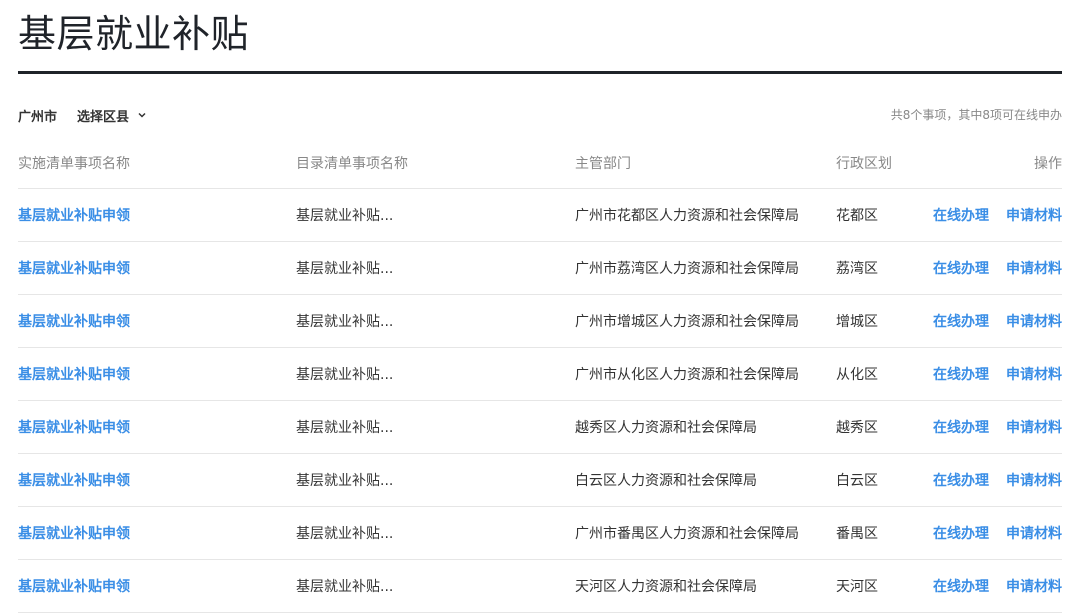  What do you see at coordinates (540, 72) in the screenshot?
I see `title-divider` at bounding box center [540, 72].